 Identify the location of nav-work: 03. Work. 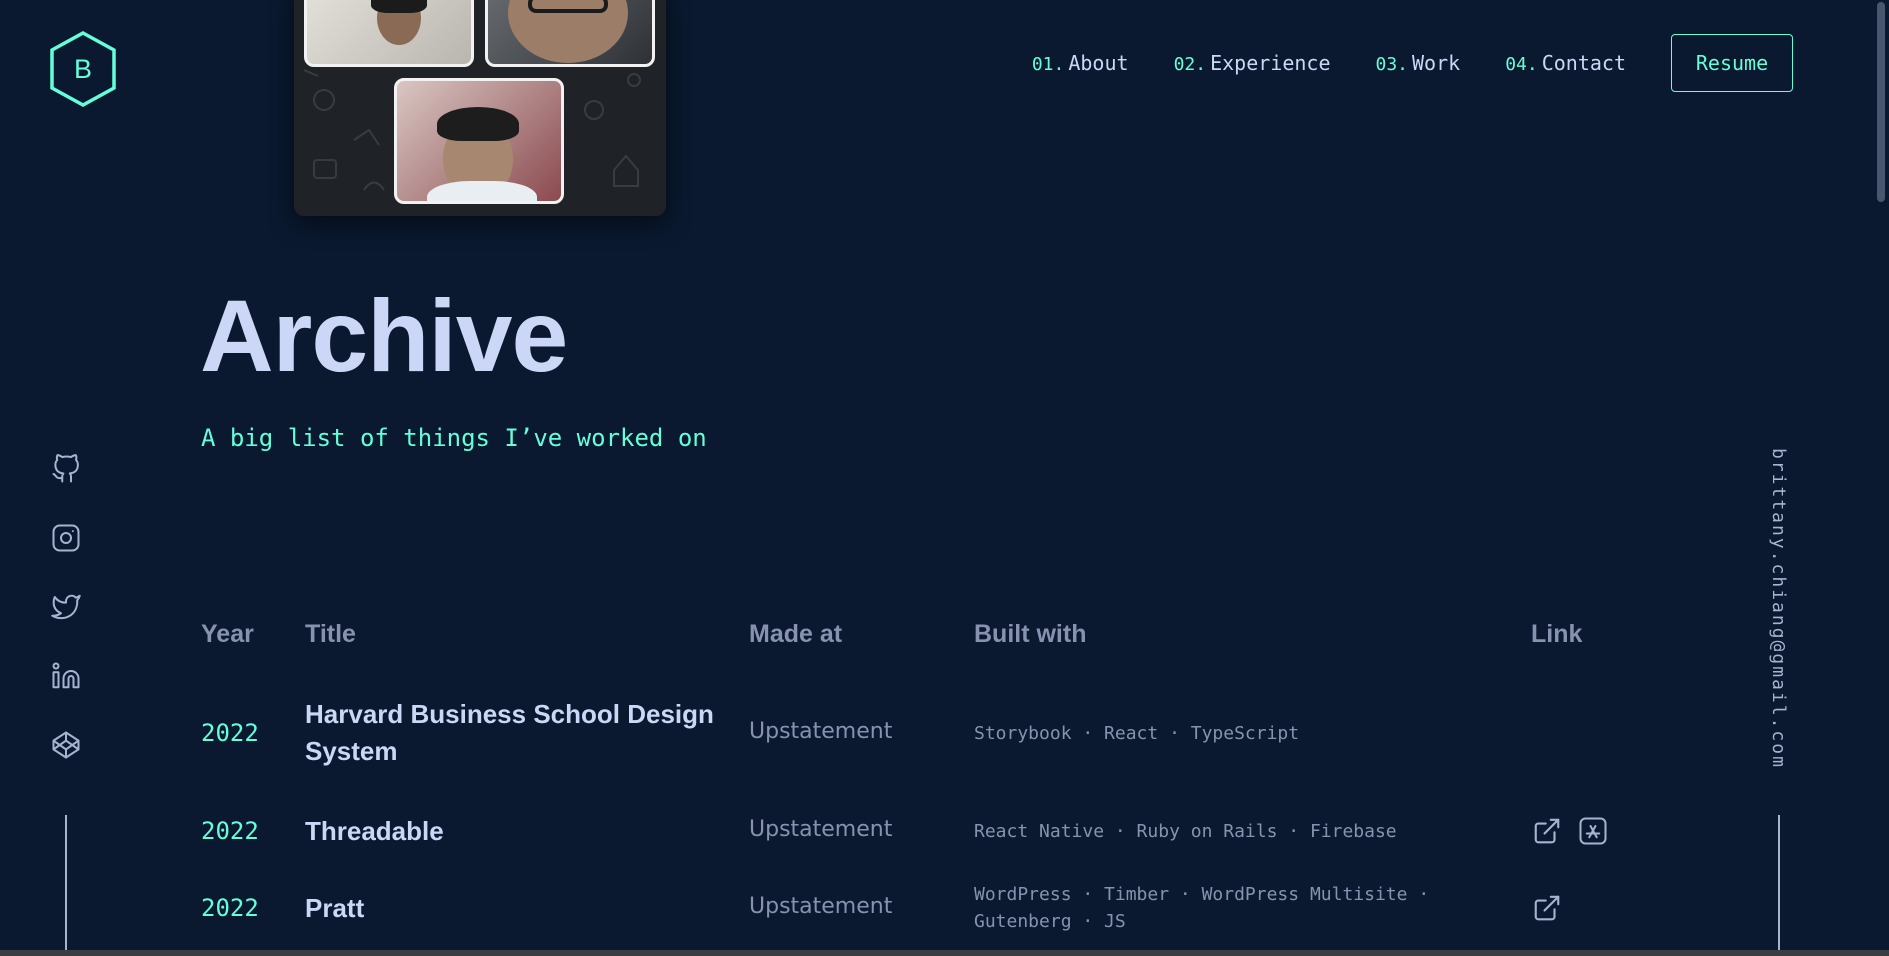
(1418, 63).